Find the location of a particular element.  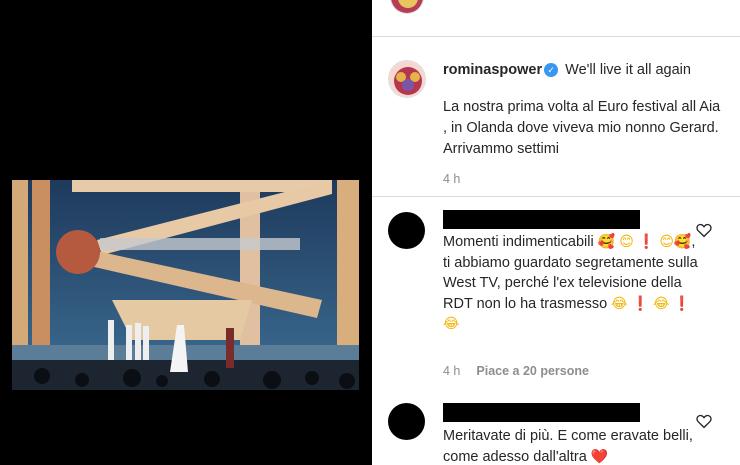

post-time: 4 h is located at coordinates (451, 179).